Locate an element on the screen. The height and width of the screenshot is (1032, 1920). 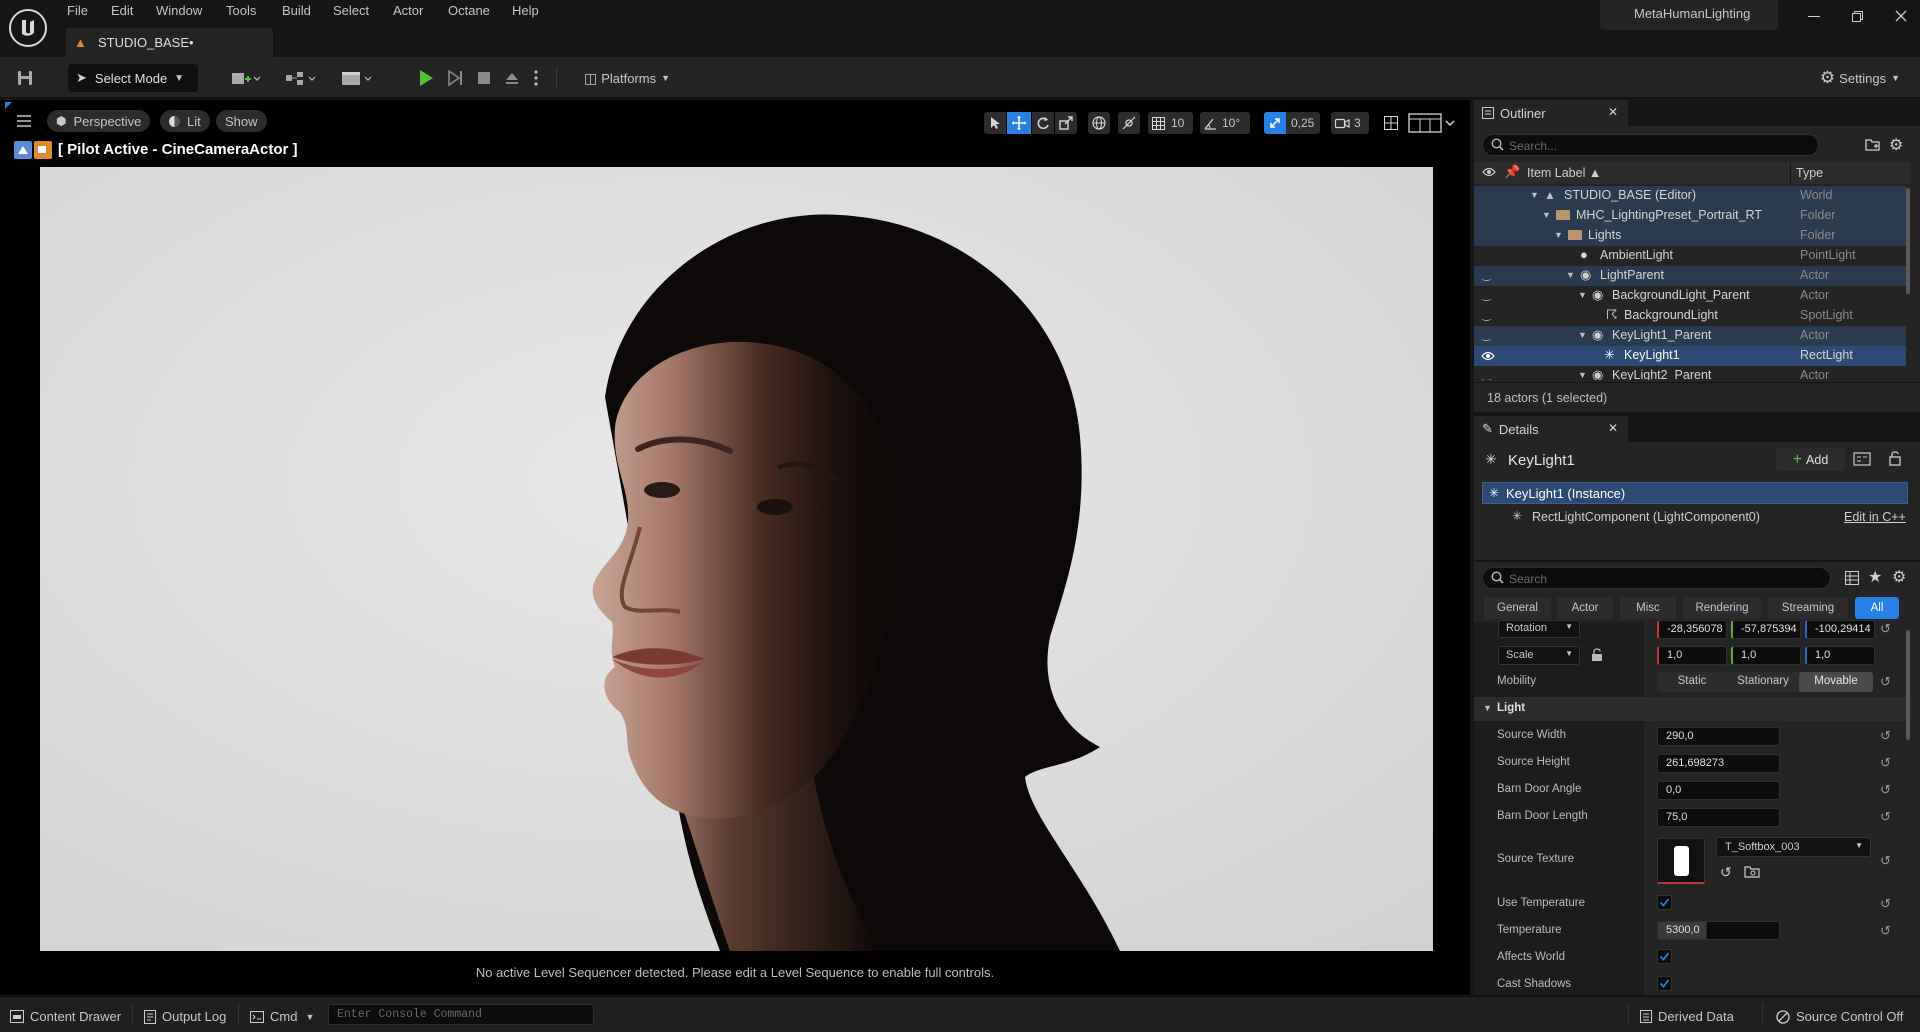
outliner-row: ‿ ▼ ◉ KeyLight2_Parent Actor is located at coordinates (1690, 373).